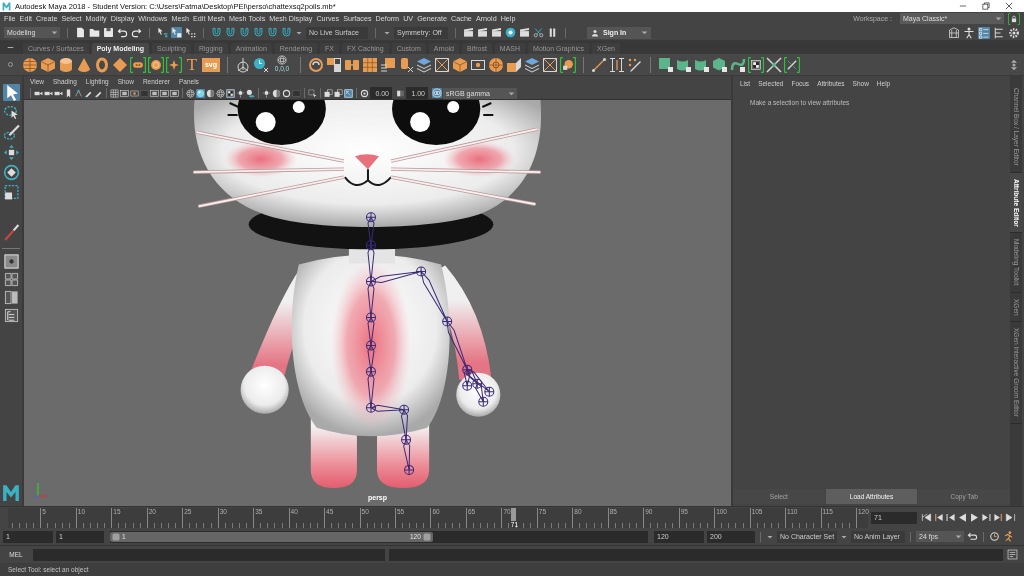 This screenshot has height=576, width=1024. I want to click on close-icon, so click(1009, 6).